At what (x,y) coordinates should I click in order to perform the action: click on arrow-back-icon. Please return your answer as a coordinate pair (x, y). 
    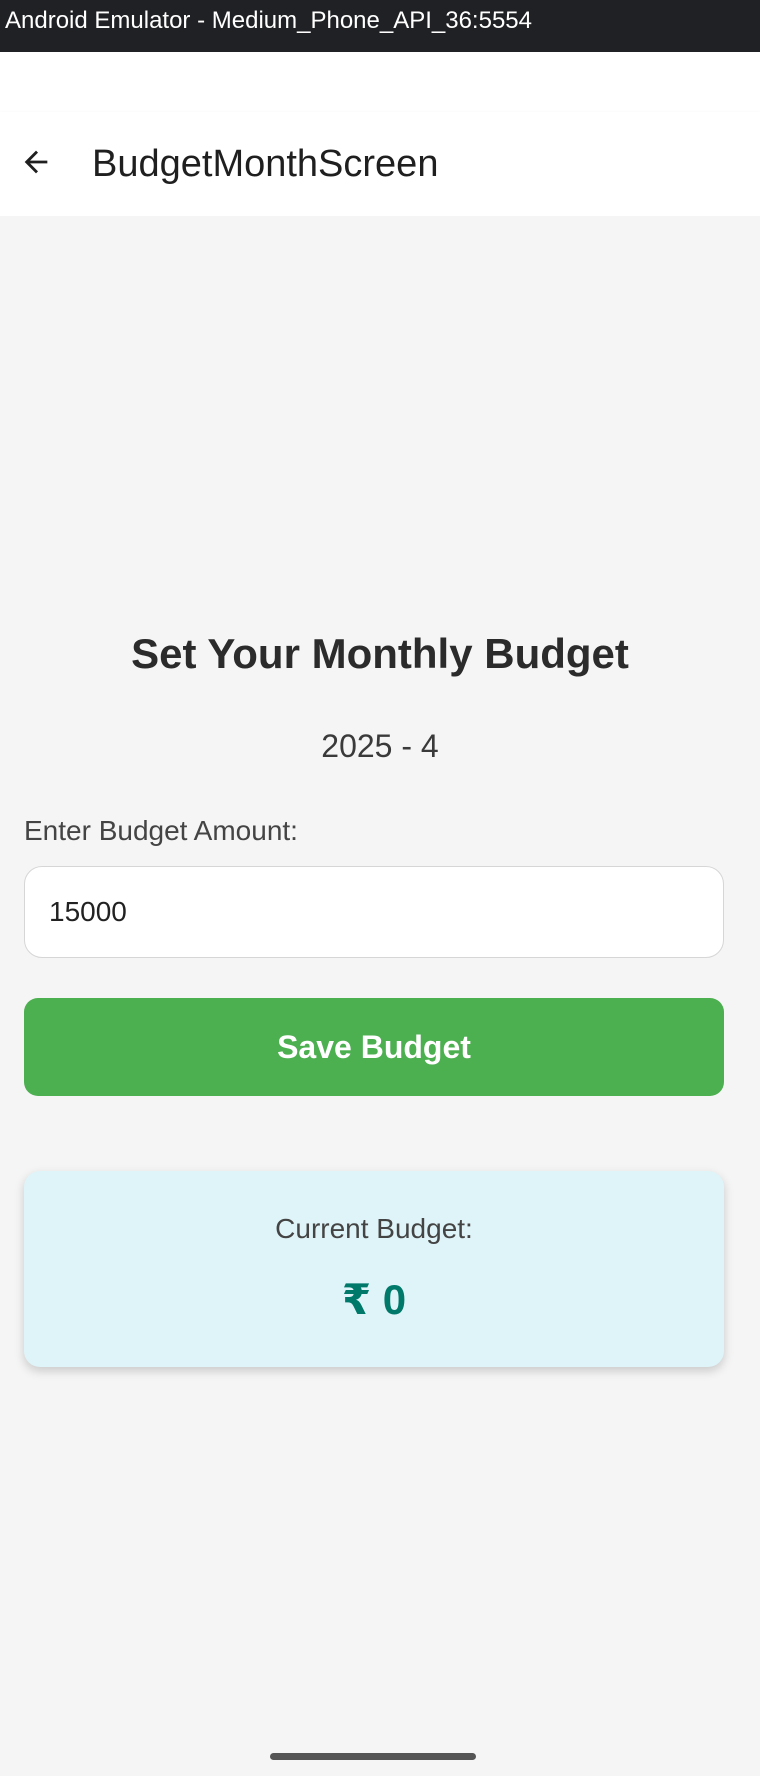
    Looking at the image, I should click on (36, 162).